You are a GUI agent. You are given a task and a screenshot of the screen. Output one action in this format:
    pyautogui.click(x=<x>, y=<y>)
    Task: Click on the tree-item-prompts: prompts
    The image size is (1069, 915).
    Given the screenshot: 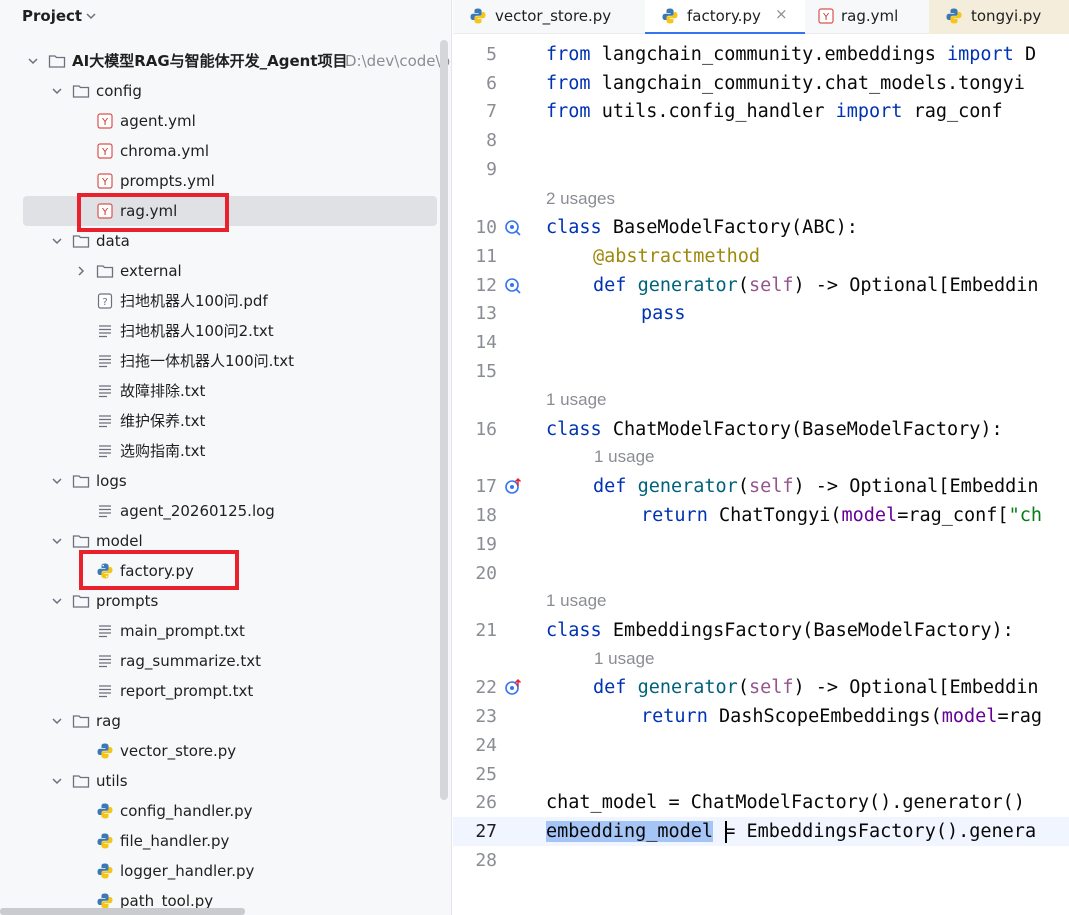 What is the action you would take?
    pyautogui.click(x=220, y=601)
    